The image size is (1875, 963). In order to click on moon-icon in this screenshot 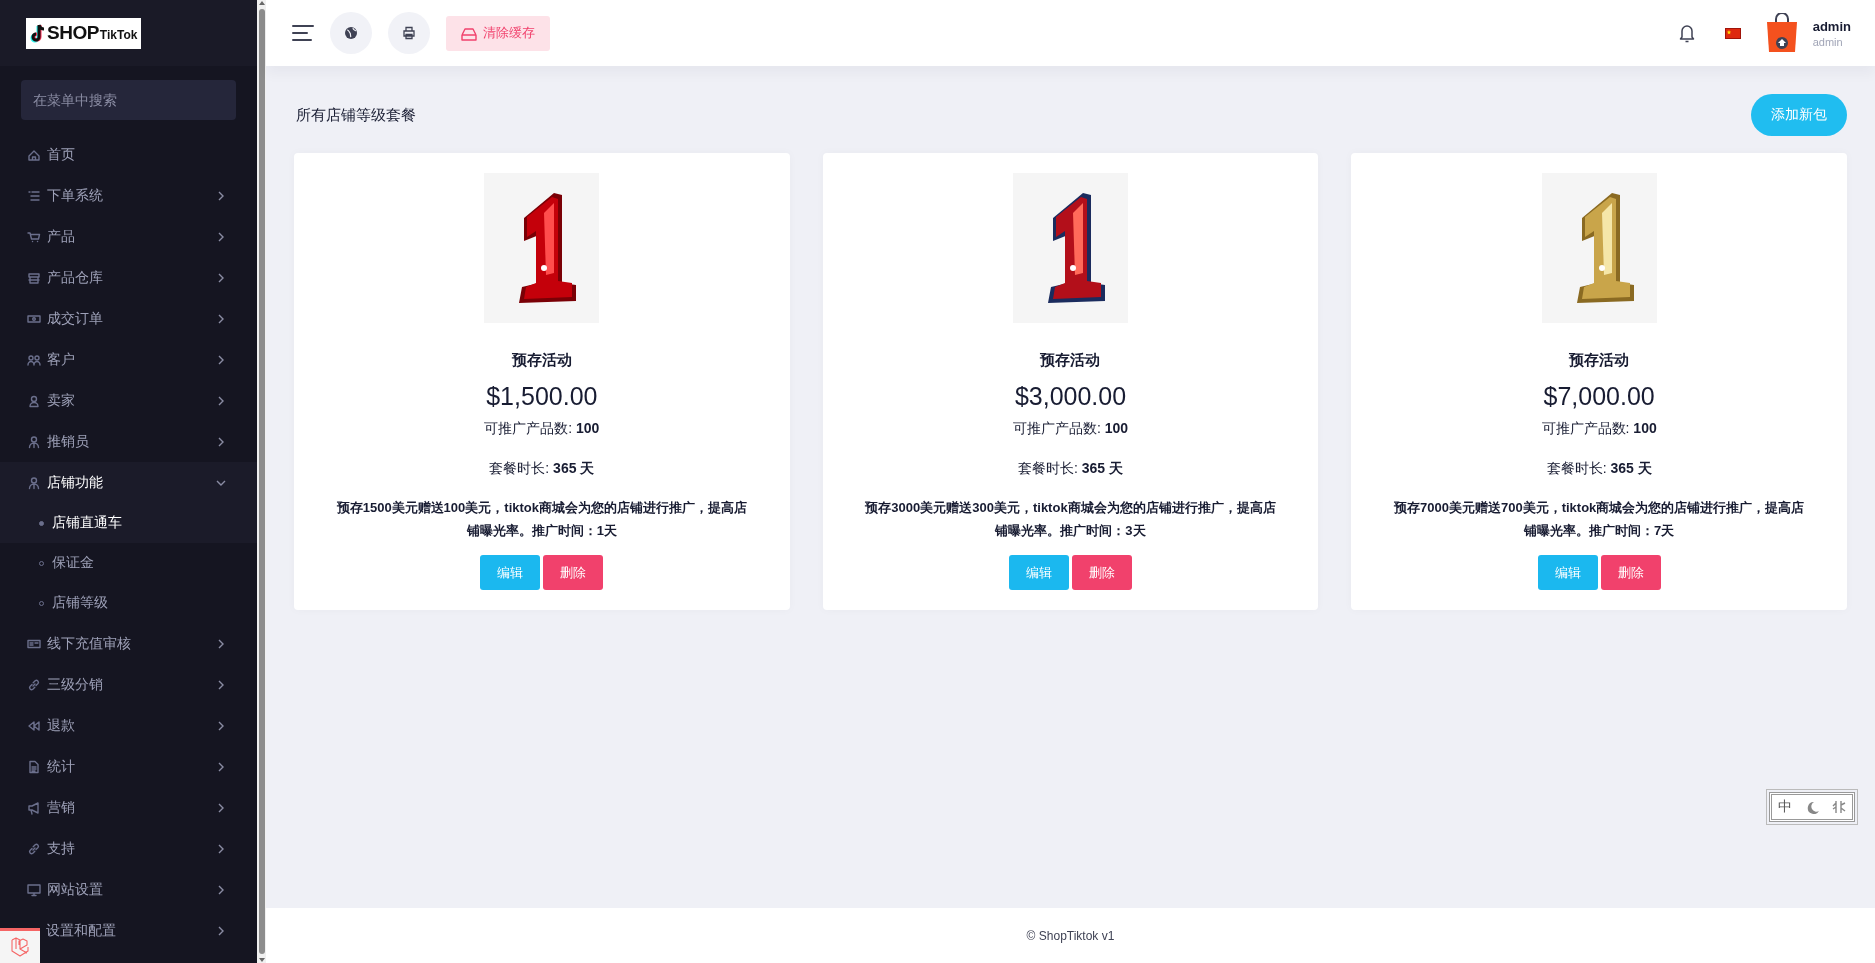, I will do `click(1812, 807)`.